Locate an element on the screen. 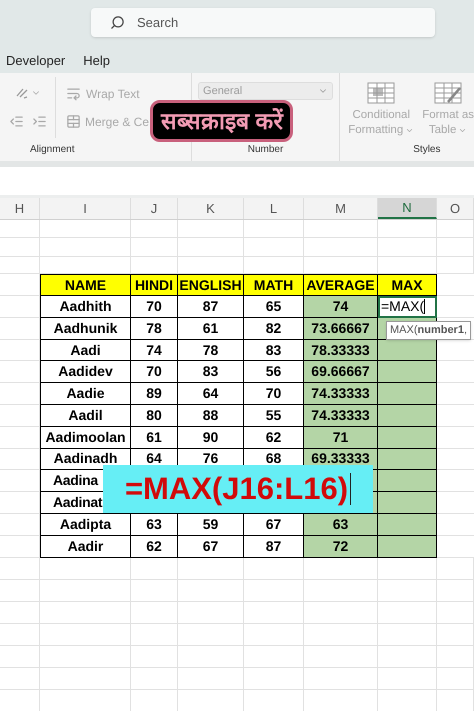 This screenshot has width=474, height=711. decrease-indent-icon is located at coordinates (16, 121).